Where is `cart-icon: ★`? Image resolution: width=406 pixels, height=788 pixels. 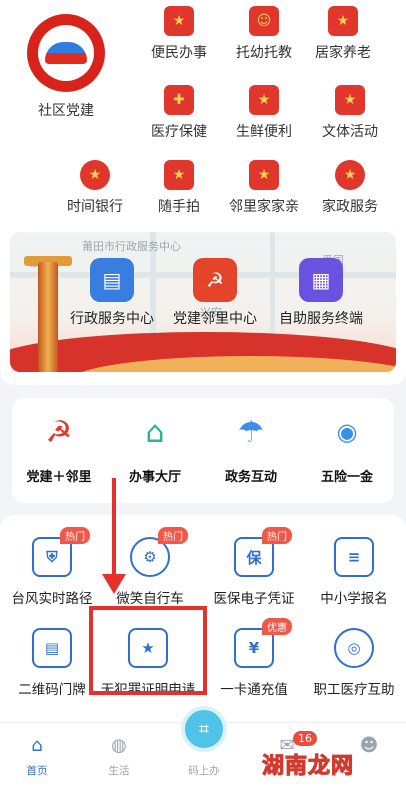 cart-icon: ★ is located at coordinates (264, 100).